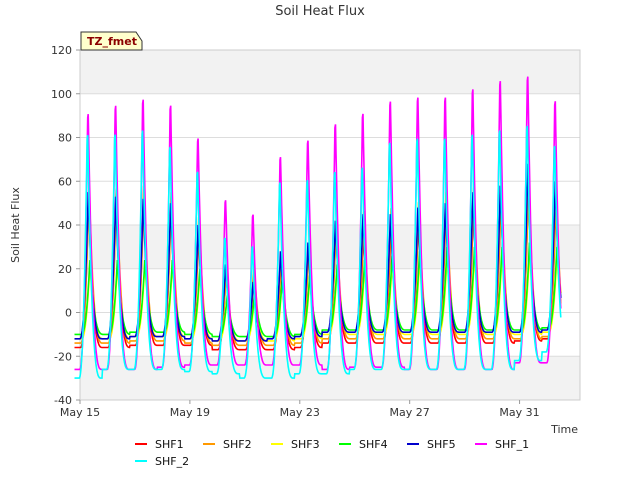  I want to click on y-tick-label: 100, so click(61, 94).